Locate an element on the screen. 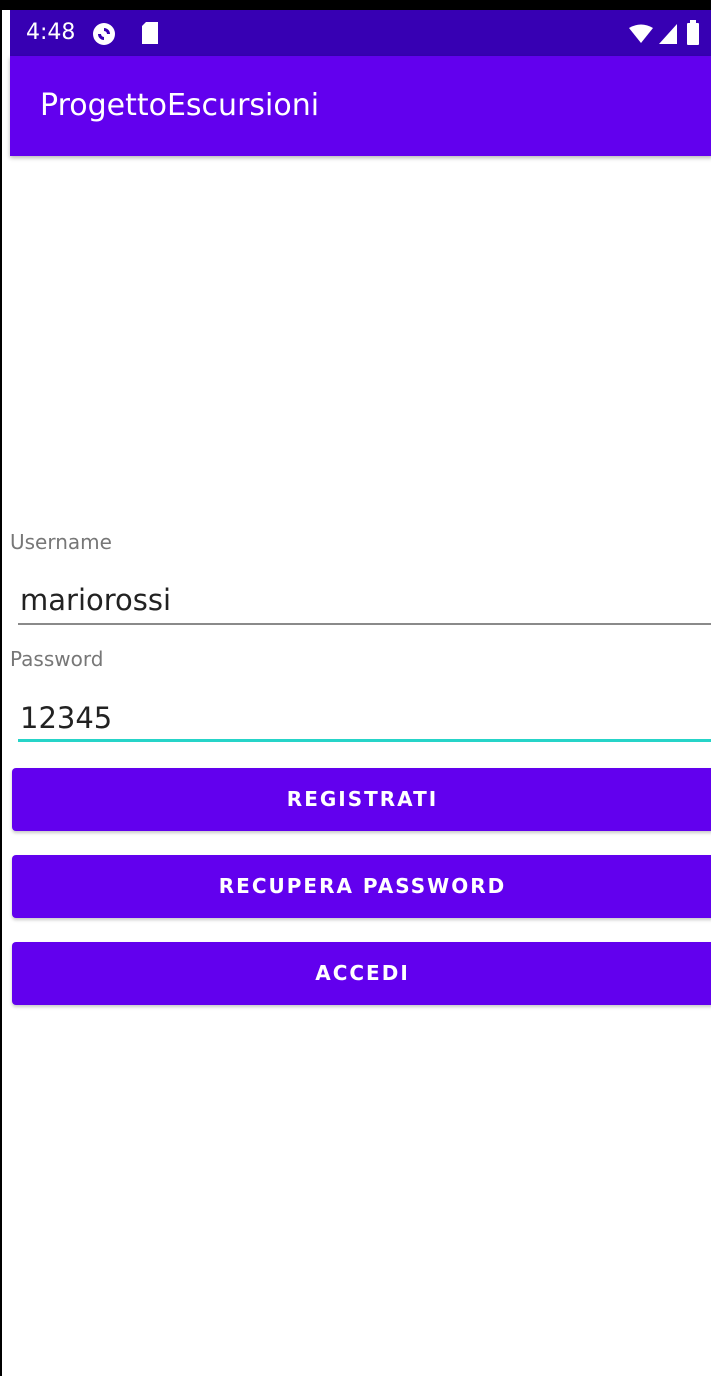  battery-icon is located at coordinates (693, 32).